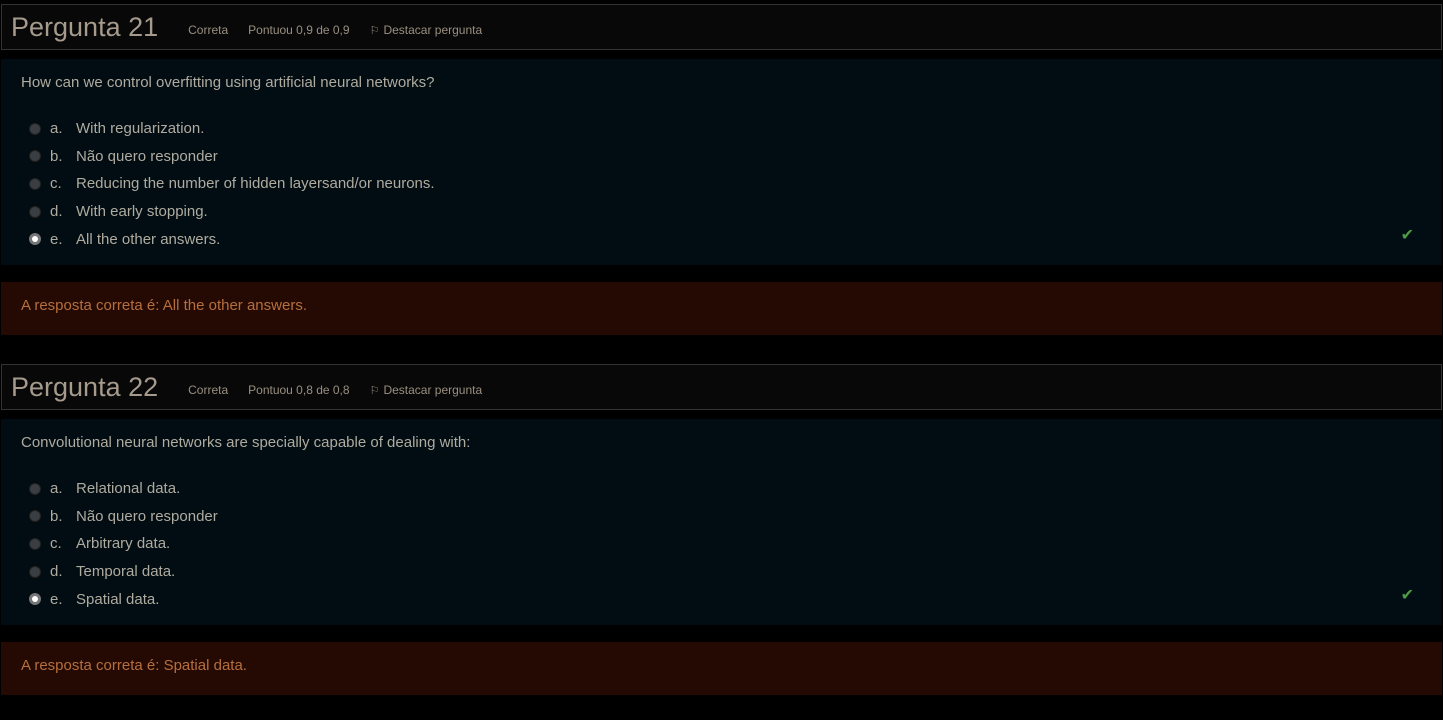 The image size is (1443, 720). I want to click on option-text: Arbitrary data., so click(123, 544).